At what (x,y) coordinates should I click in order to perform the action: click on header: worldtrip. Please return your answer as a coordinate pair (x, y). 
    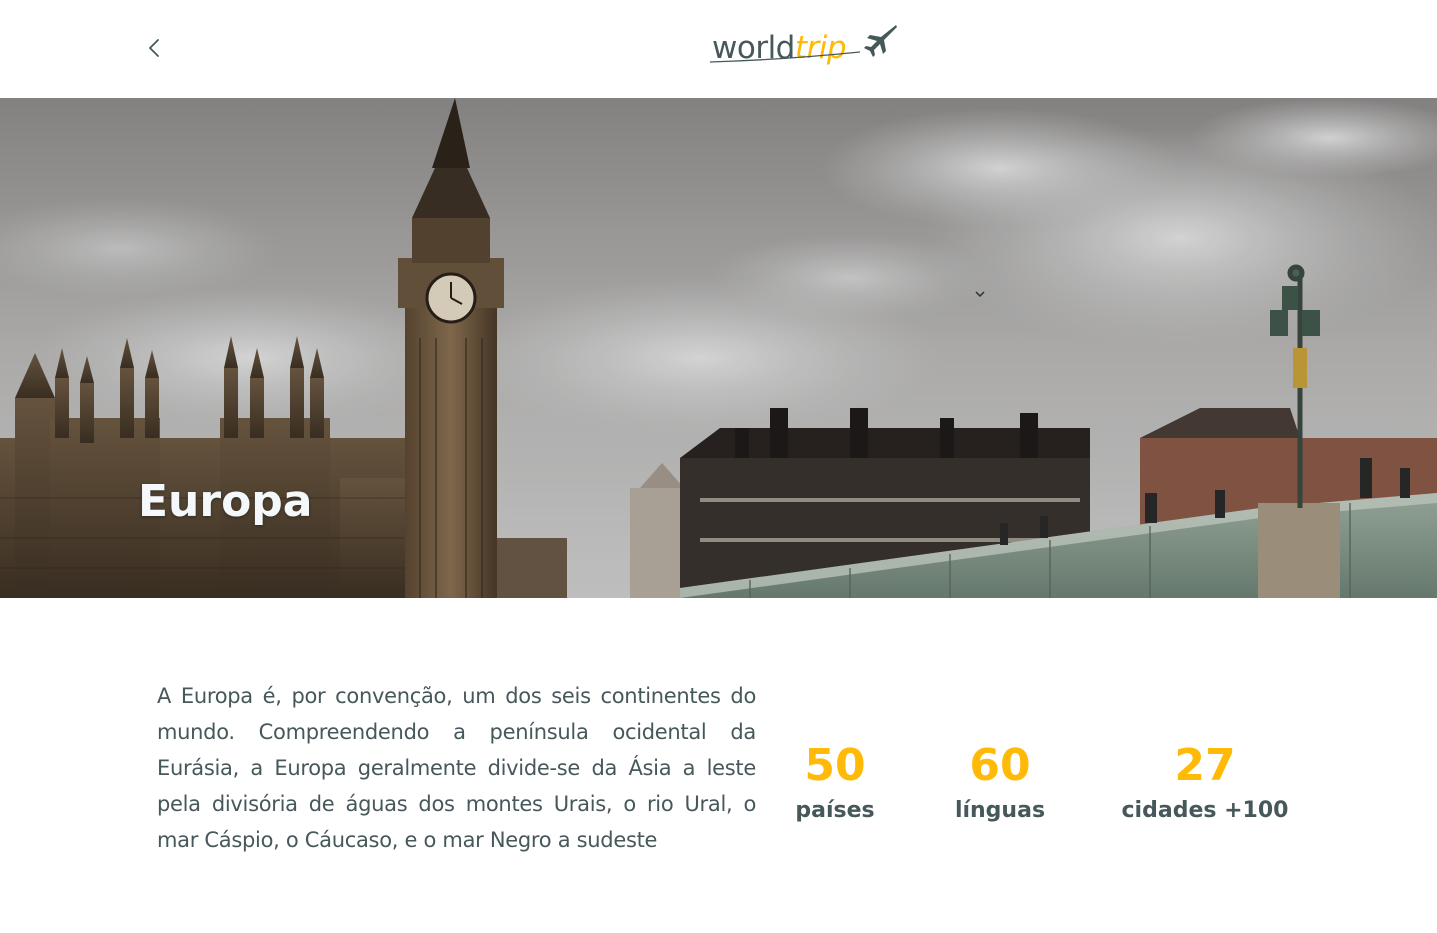
    Looking at the image, I should click on (718, 49).